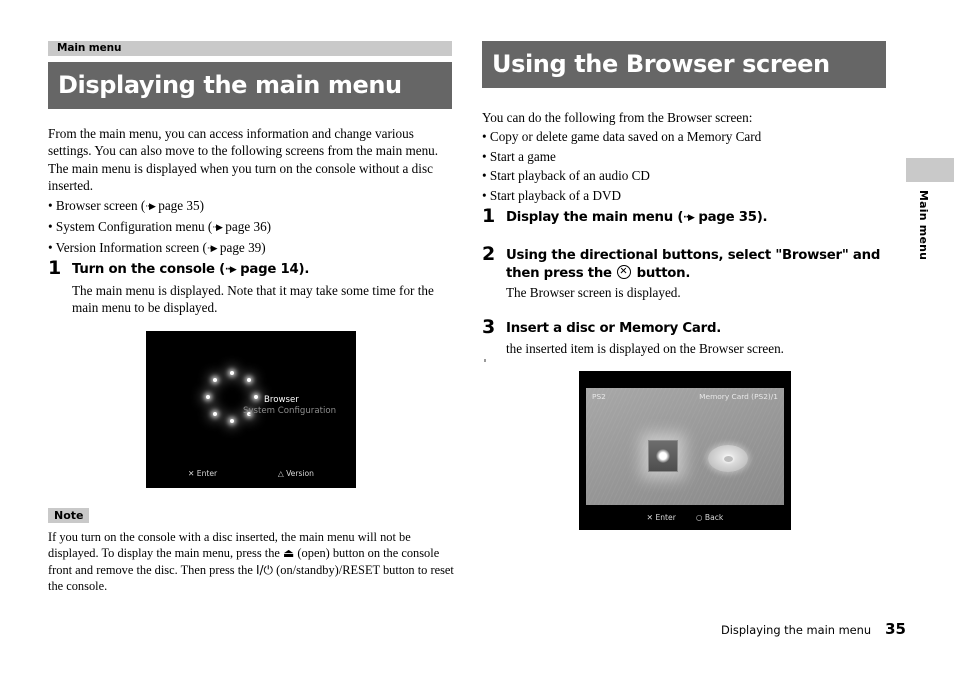 The height and width of the screenshot is (674, 954). Describe the element at coordinates (685, 446) in the screenshot. I see `browser-panel: PS2 Memory Card (PS2)/1` at that location.